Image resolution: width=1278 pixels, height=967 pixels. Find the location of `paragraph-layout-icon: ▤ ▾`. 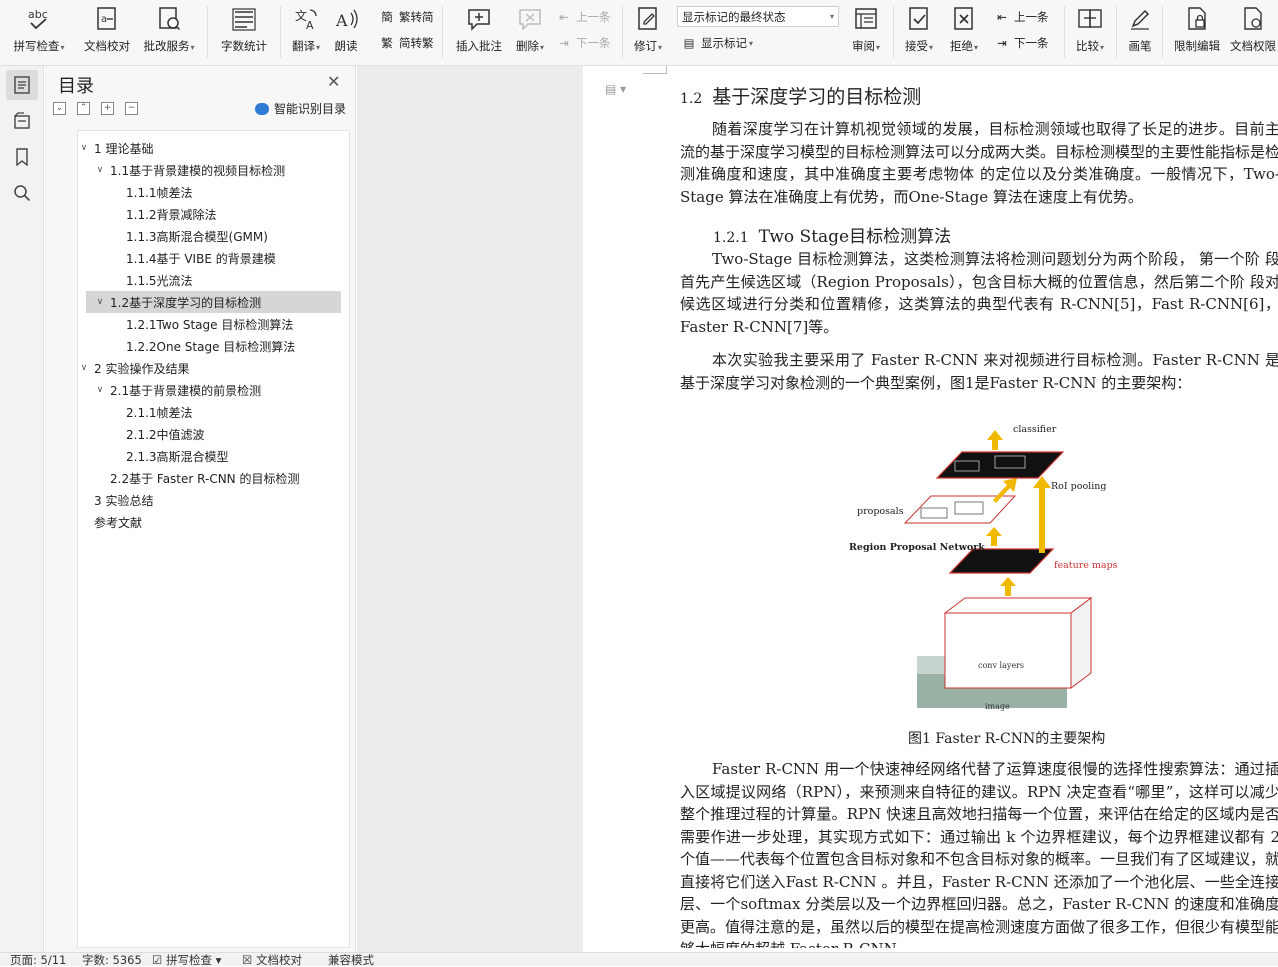

paragraph-layout-icon: ▤ ▾ is located at coordinates (615, 89).